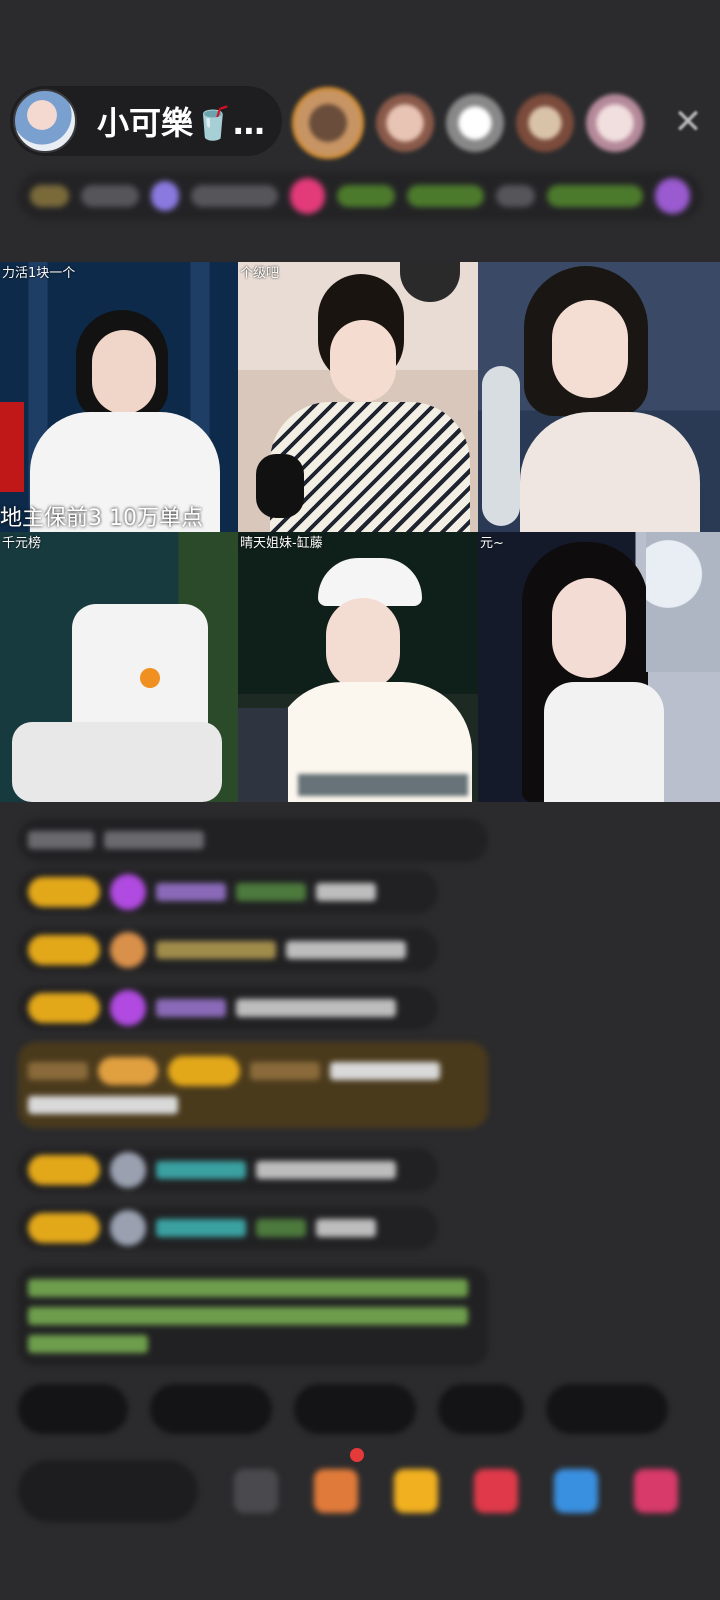 This screenshot has height=1600, width=720. What do you see at coordinates (688, 122) in the screenshot?
I see `close-icon: ✕` at bounding box center [688, 122].